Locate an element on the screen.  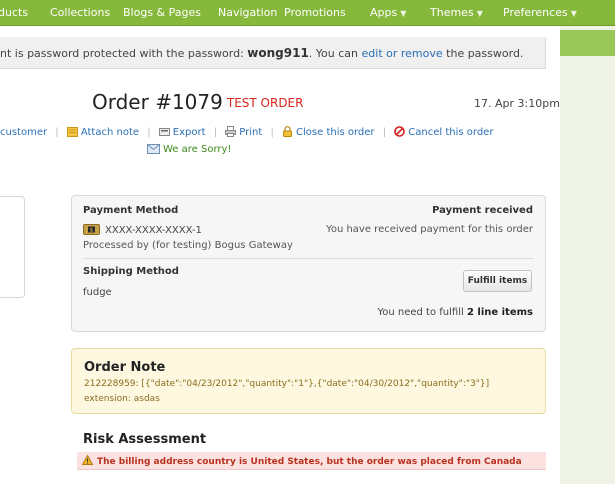
nav-blogs-pages: Blogs & Pages is located at coordinates (162, 12).